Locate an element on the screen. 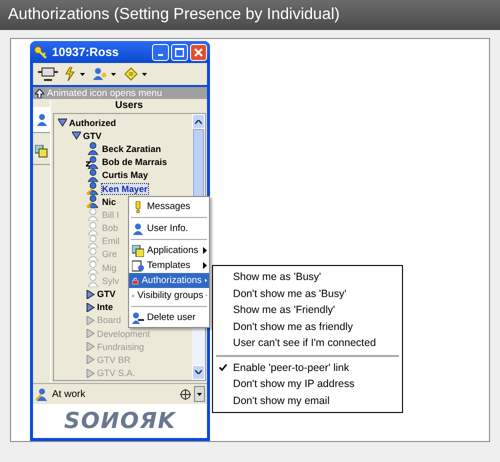  window-title: 10937:Ross is located at coordinates (86, 52).